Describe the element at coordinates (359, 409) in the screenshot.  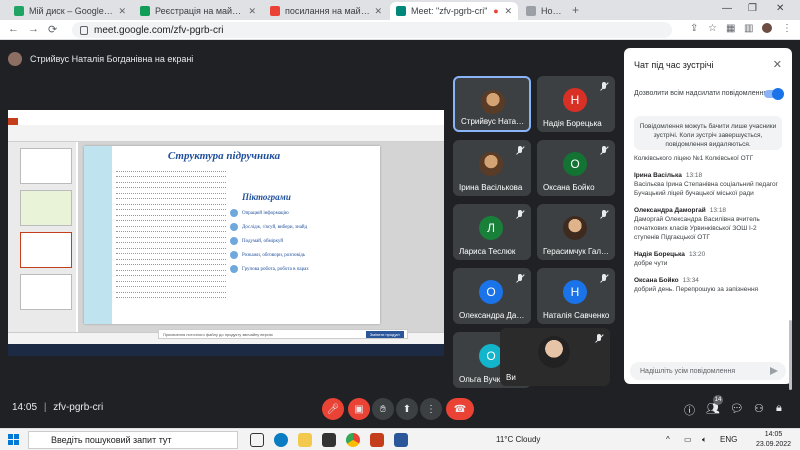
I see `camera-toggle-button: ▣` at that location.